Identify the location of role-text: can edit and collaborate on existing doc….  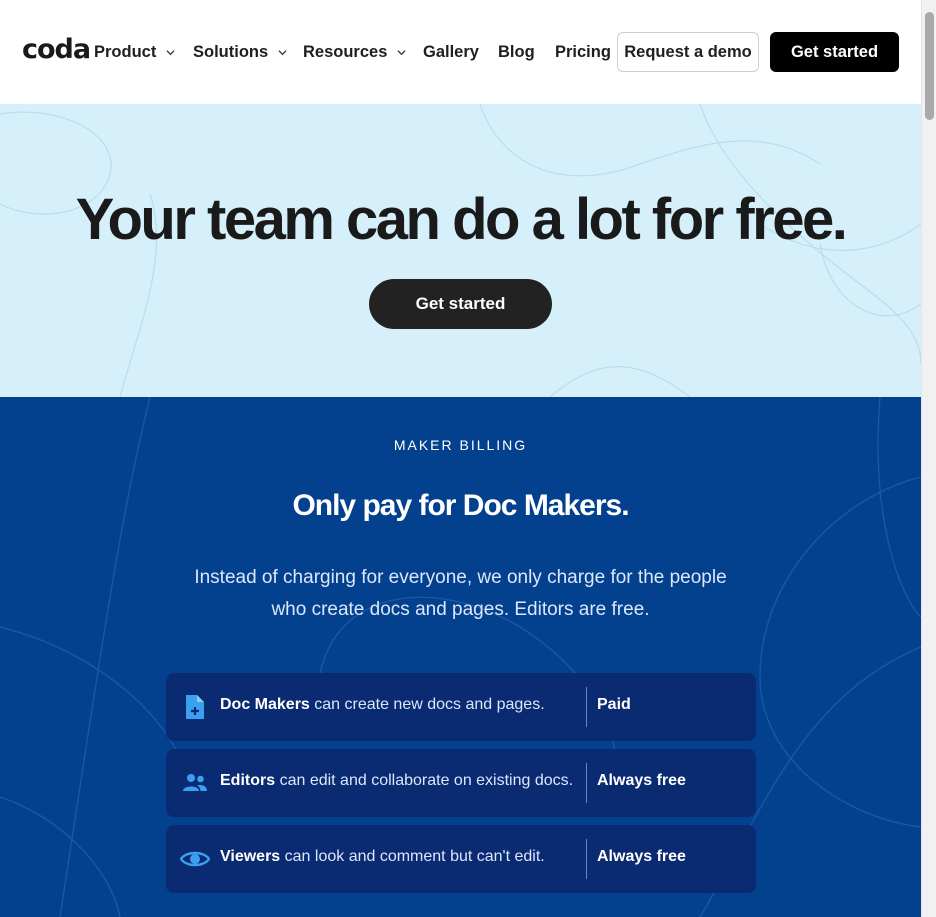
(424, 780).